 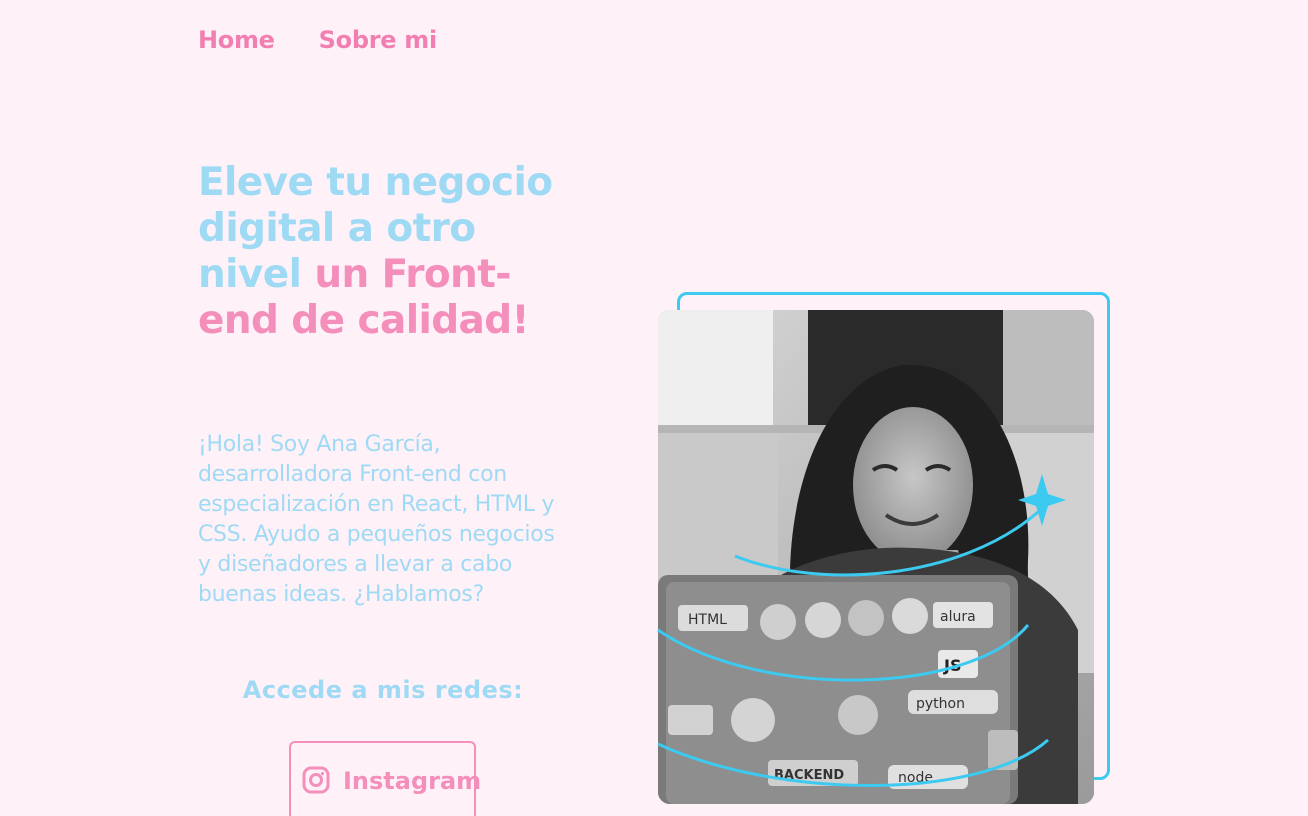 I want to click on sticker-node: node, so click(x=915, y=778).